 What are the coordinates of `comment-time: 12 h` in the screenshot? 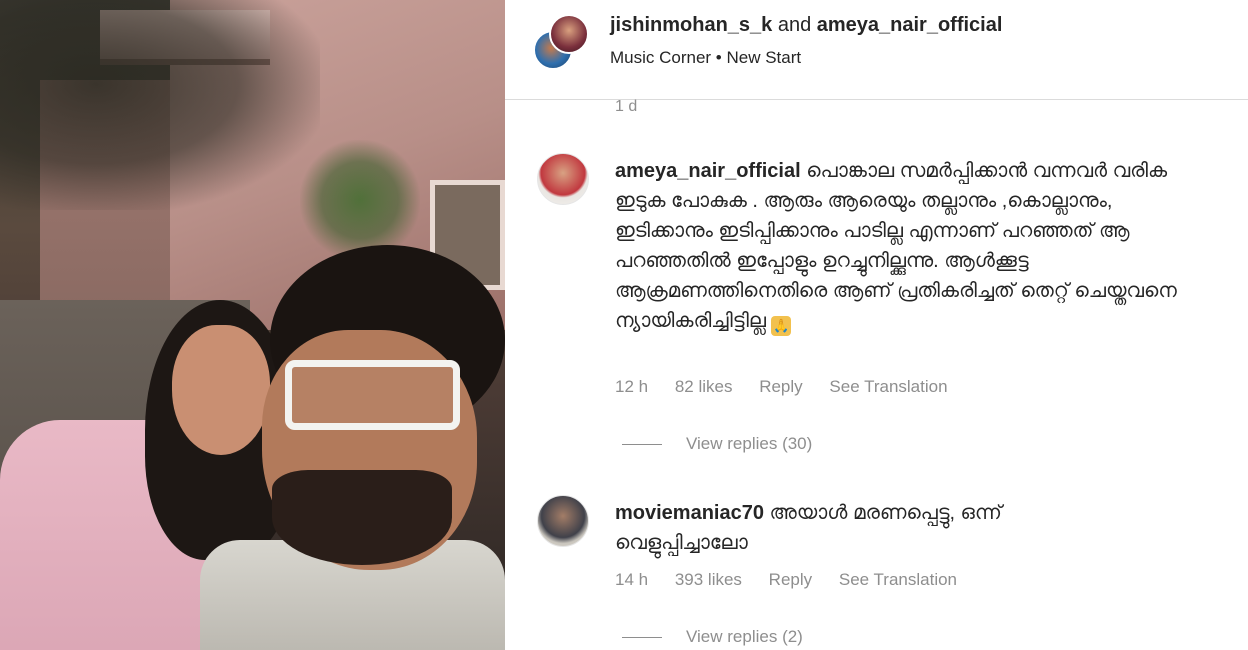 It's located at (632, 386).